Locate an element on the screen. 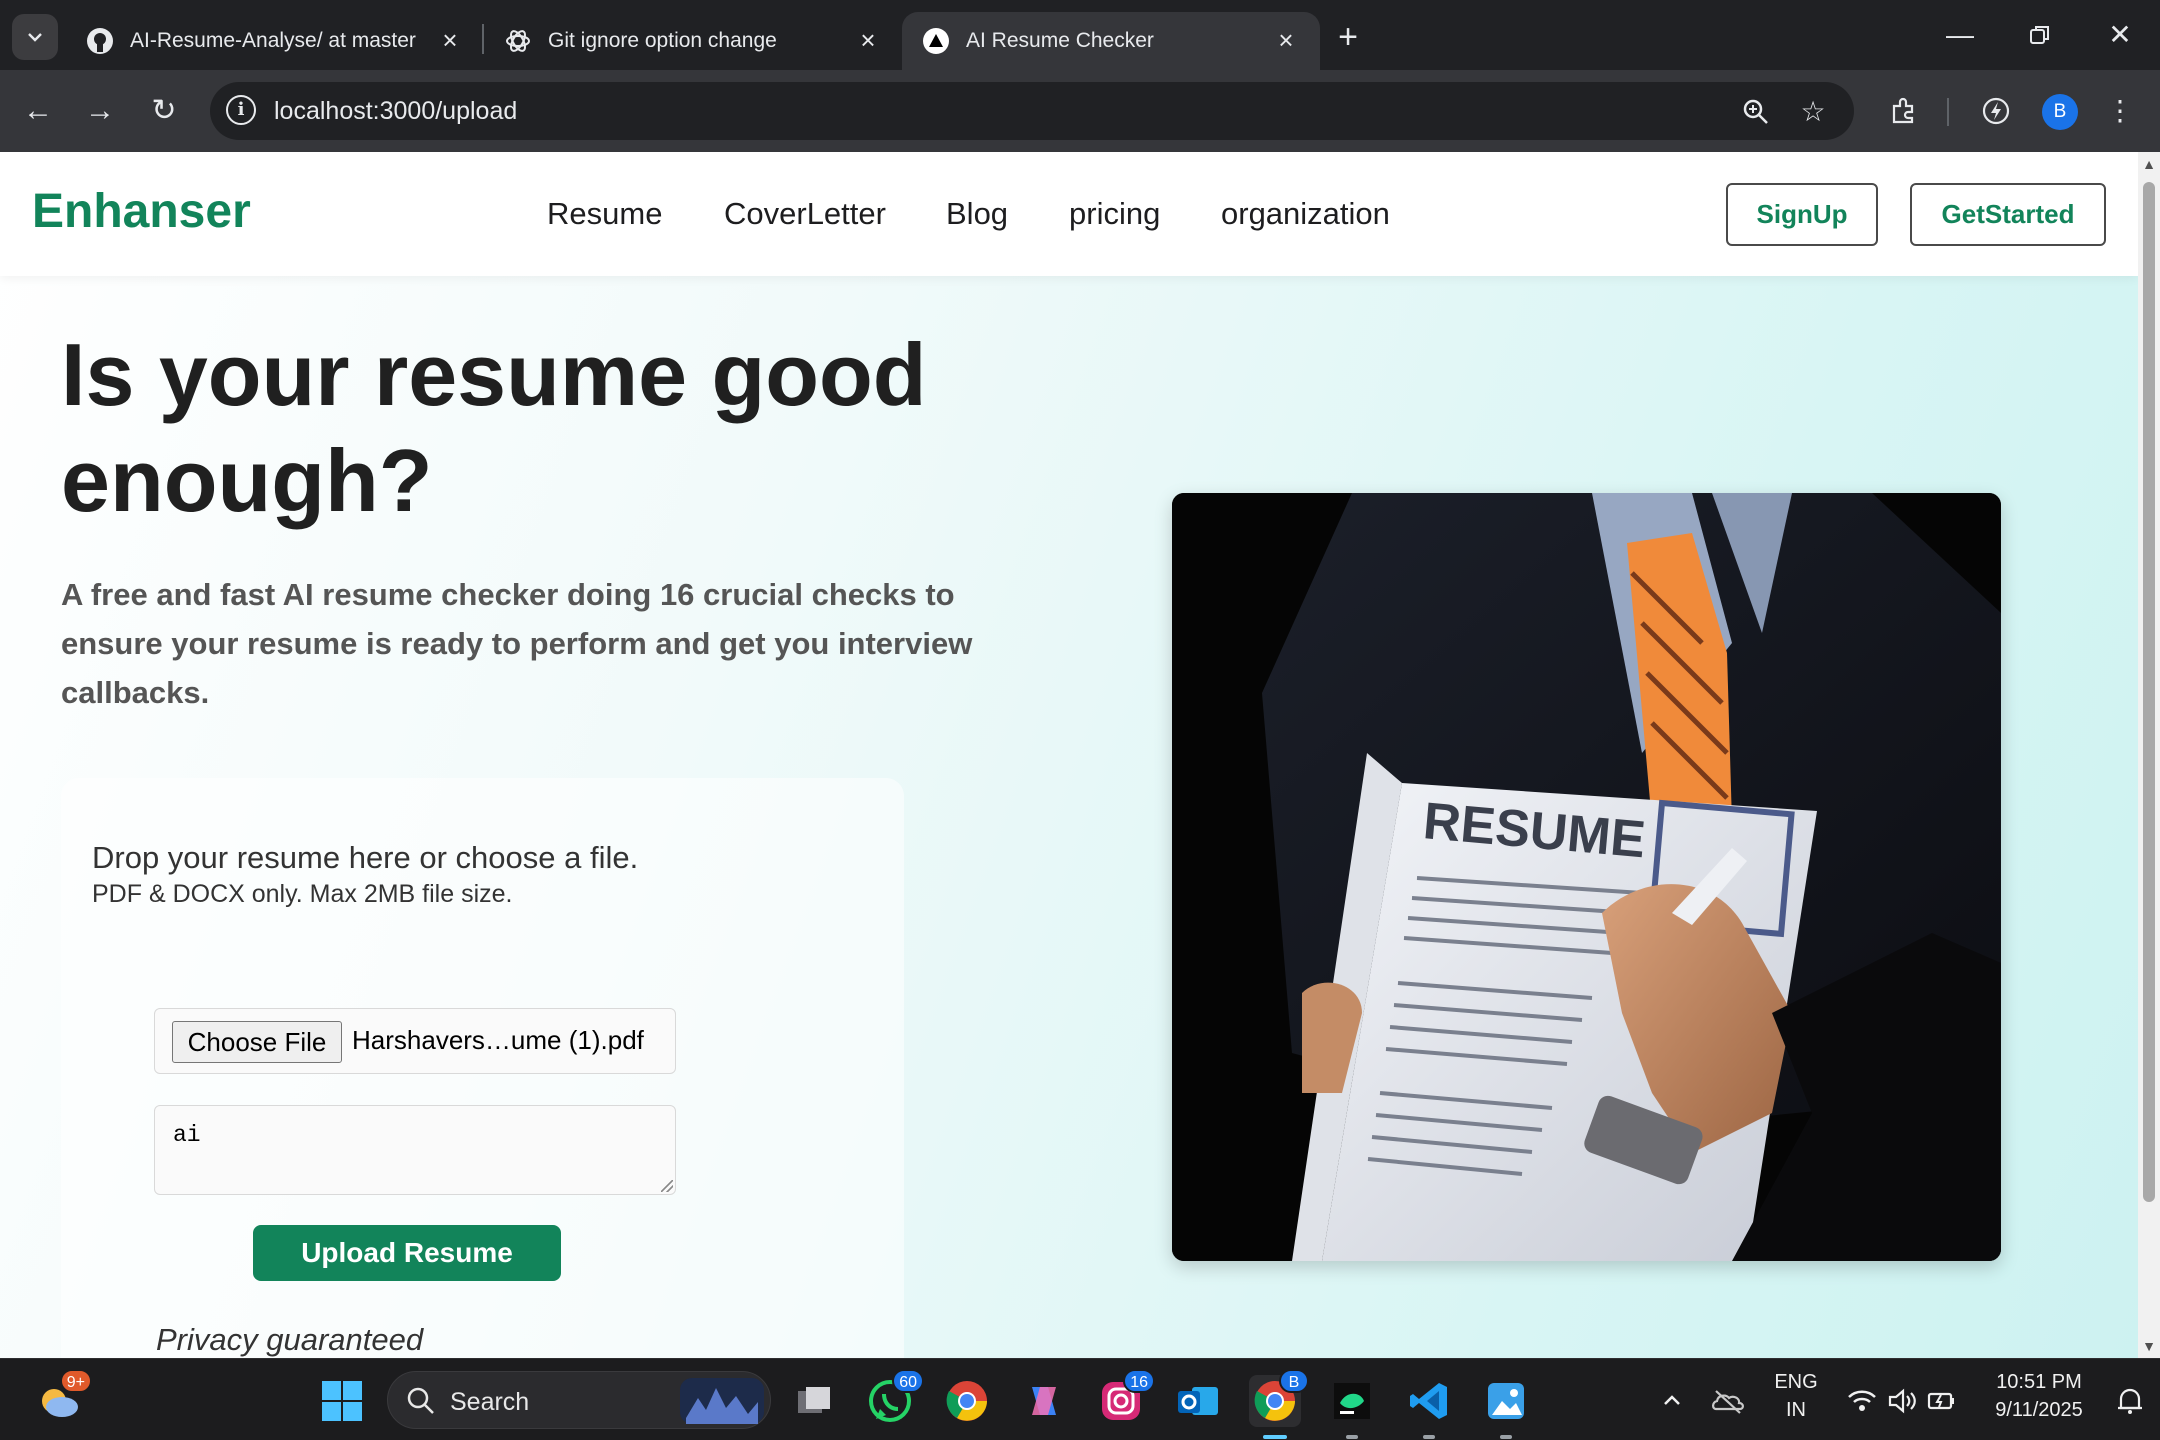  region-indicator: IN is located at coordinates (1796, 1410).